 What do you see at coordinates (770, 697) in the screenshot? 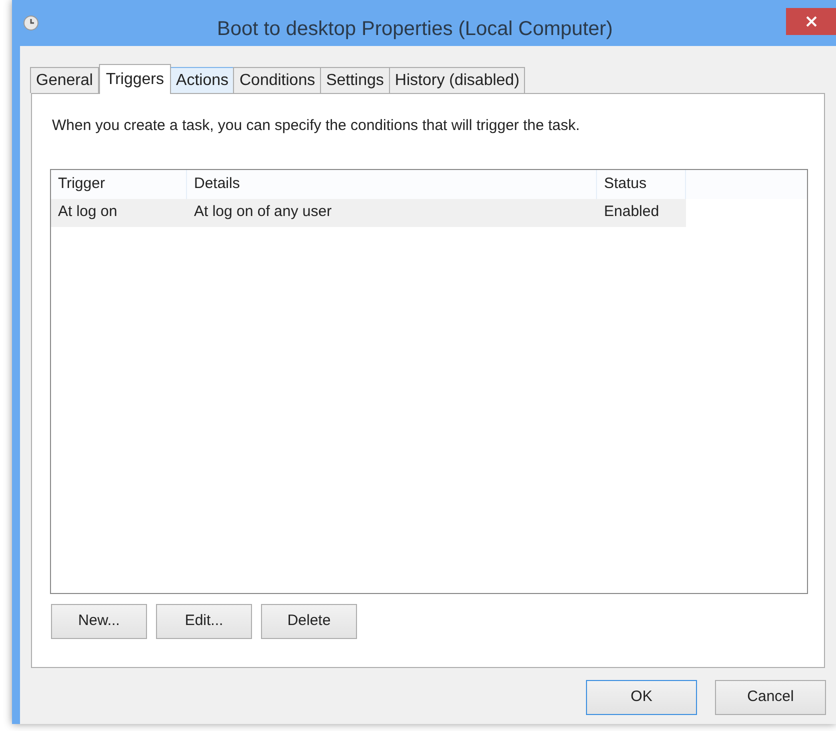
I see `button: Cancel` at bounding box center [770, 697].